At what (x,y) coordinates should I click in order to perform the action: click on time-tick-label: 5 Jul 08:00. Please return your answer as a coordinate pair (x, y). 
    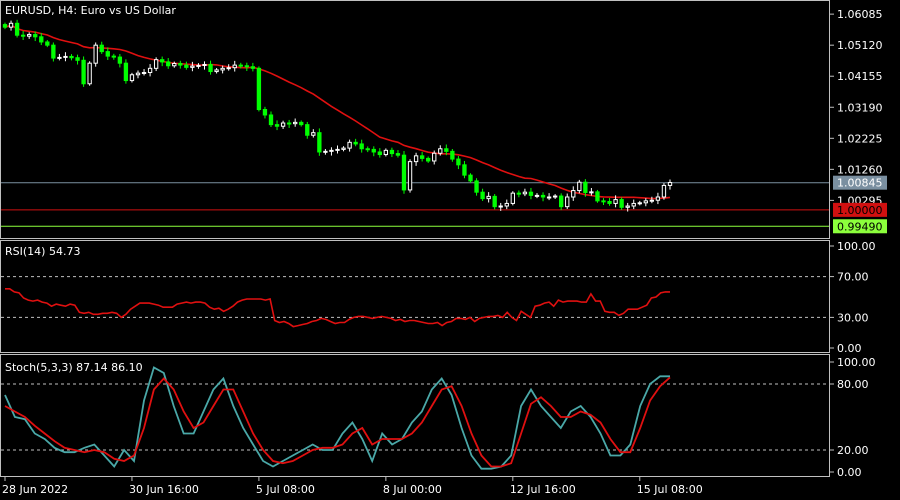
    Looking at the image, I should click on (285, 489).